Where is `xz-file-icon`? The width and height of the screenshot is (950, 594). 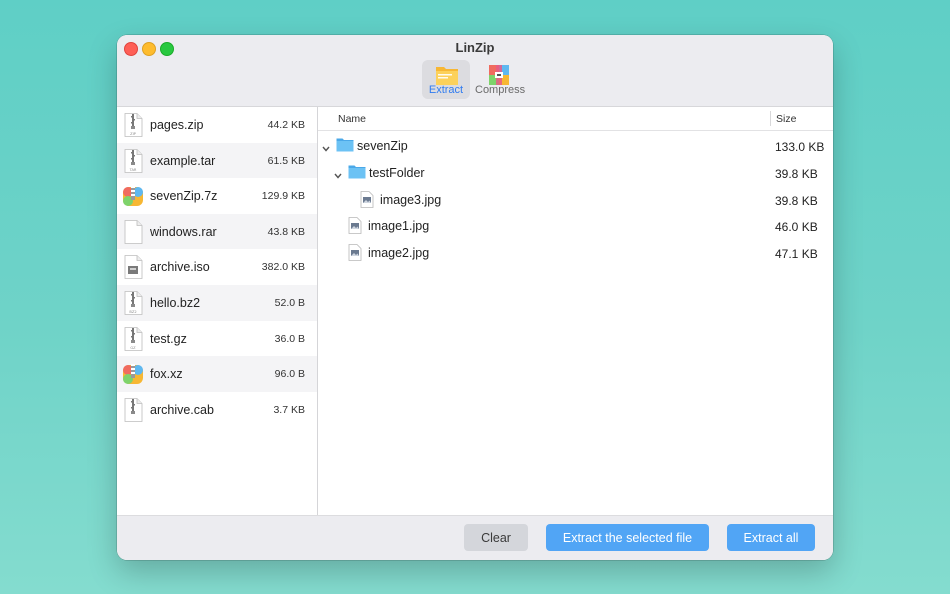 xz-file-icon is located at coordinates (133, 374).